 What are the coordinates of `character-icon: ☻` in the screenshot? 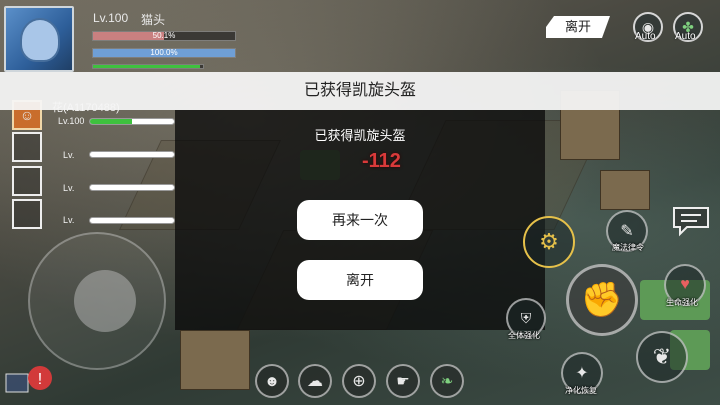 It's located at (272, 381).